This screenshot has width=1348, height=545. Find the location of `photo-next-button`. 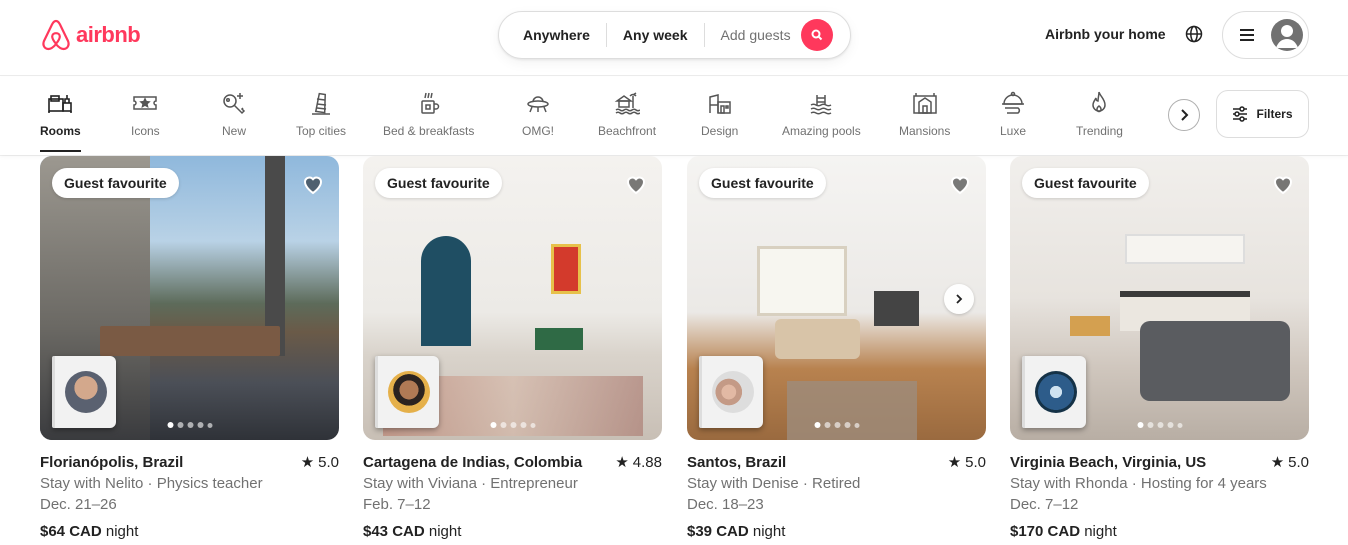

photo-next-button is located at coordinates (959, 299).